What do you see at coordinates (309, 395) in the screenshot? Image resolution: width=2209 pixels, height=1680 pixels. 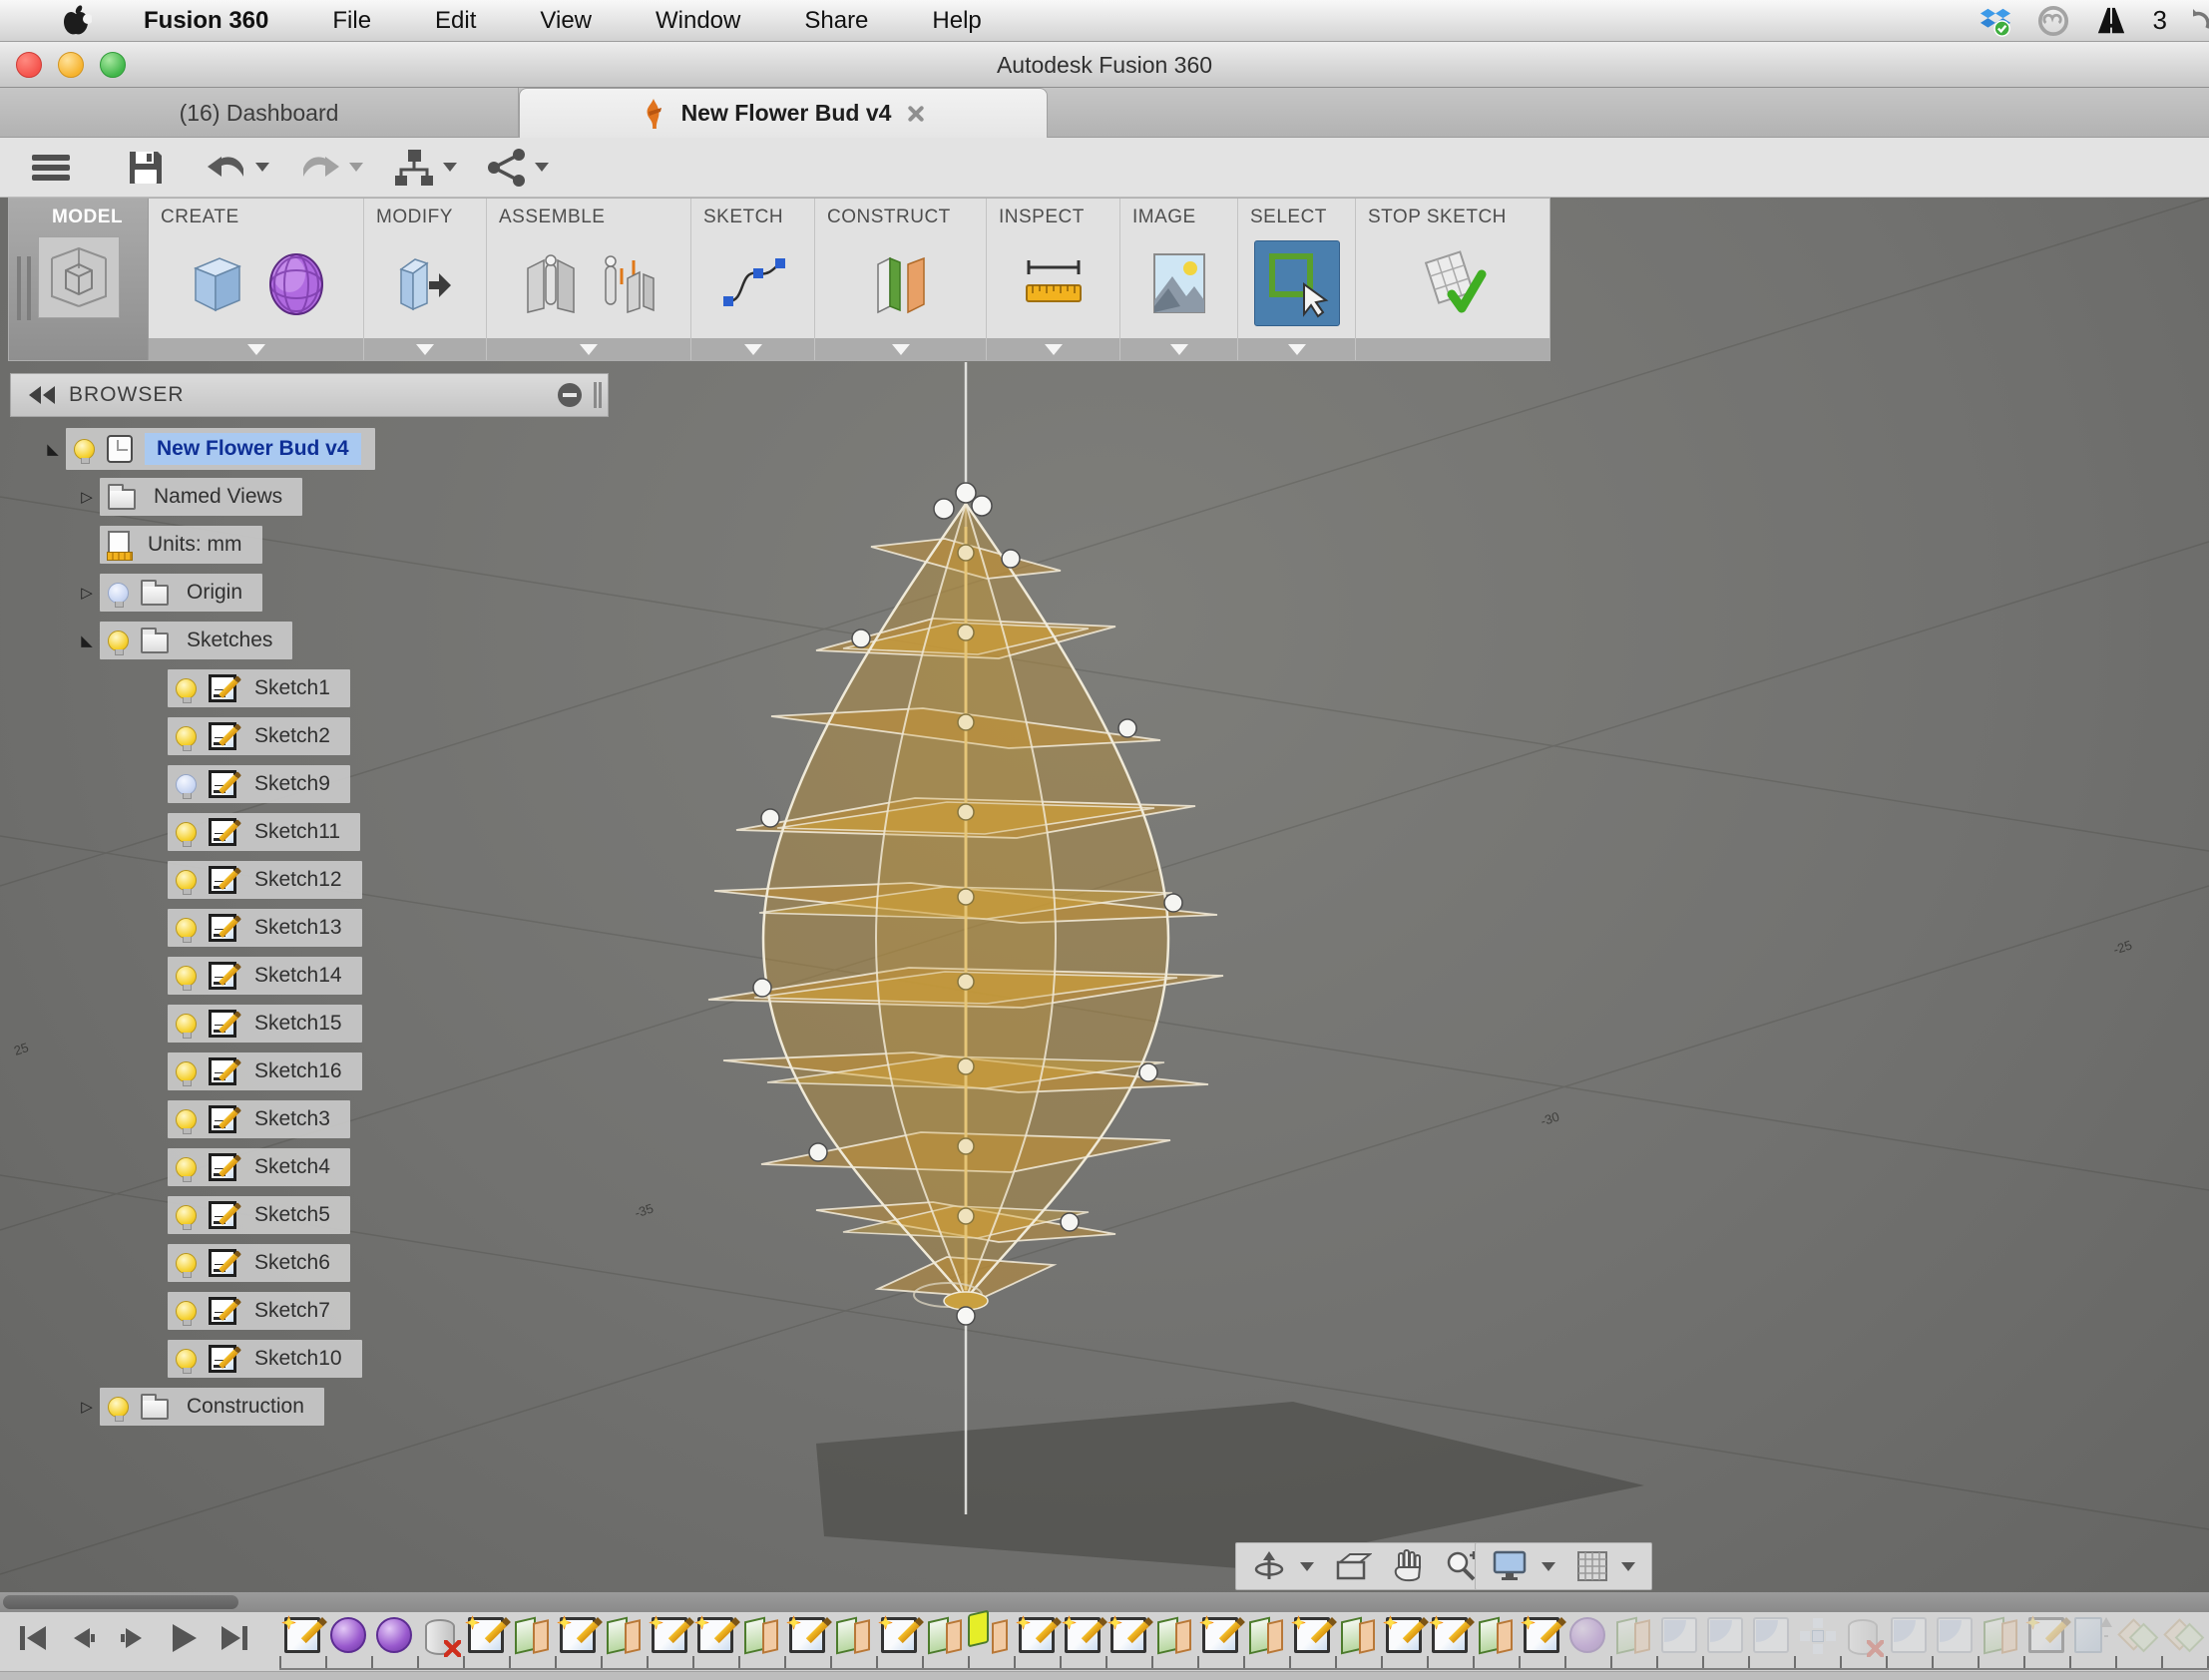 I see `browser-header: BROWSER` at bounding box center [309, 395].